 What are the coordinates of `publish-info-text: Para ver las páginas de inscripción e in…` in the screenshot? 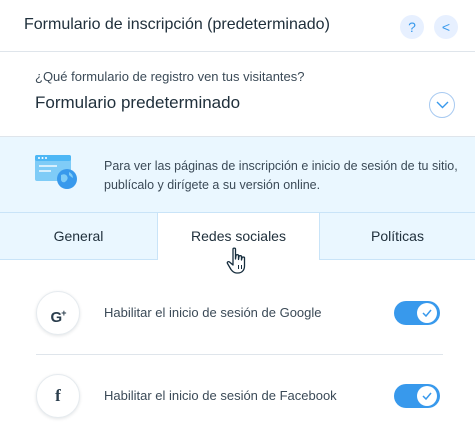 It's located at (281, 175).